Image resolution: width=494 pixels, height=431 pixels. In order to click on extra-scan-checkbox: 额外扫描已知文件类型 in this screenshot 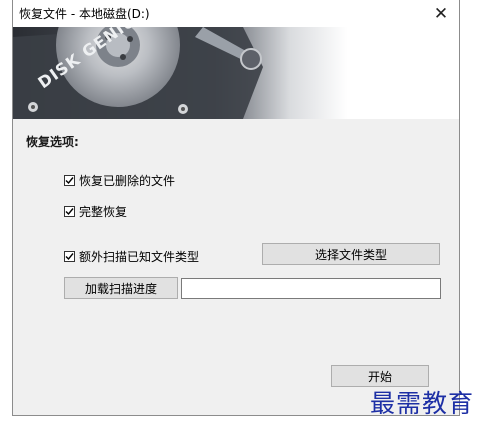, I will do `click(131, 256)`.